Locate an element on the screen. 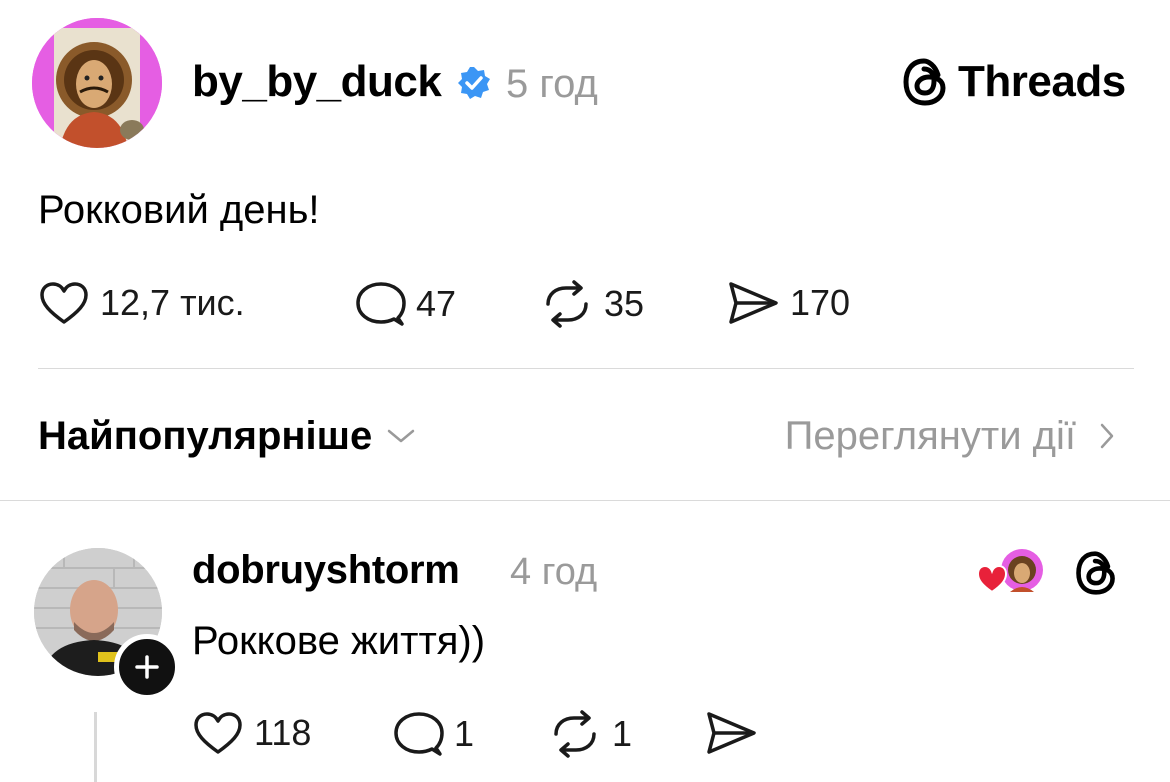 The height and width of the screenshot is (782, 1170). post-divider is located at coordinates (586, 368).